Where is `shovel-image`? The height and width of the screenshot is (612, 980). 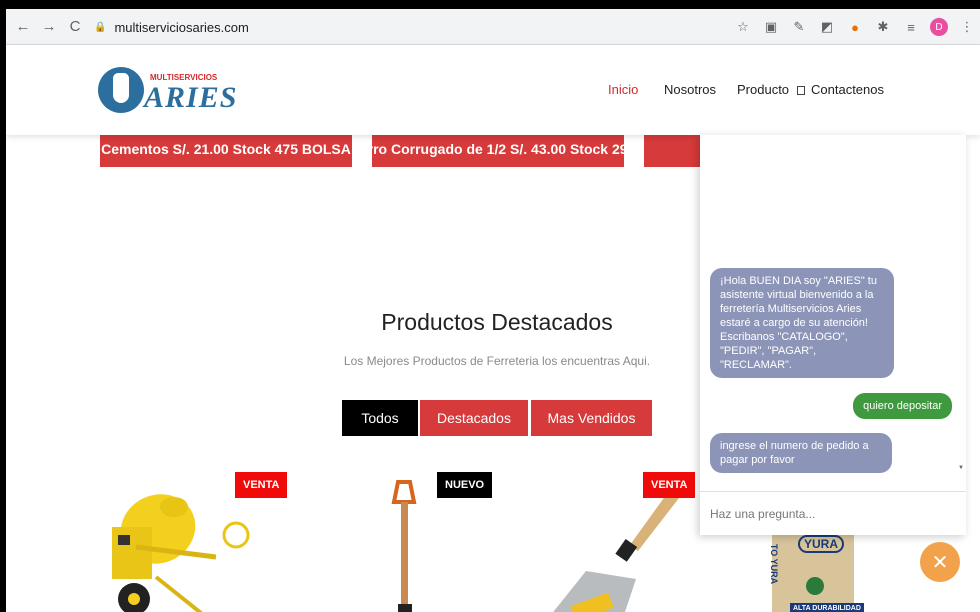 shovel-image is located at coordinates (404, 546).